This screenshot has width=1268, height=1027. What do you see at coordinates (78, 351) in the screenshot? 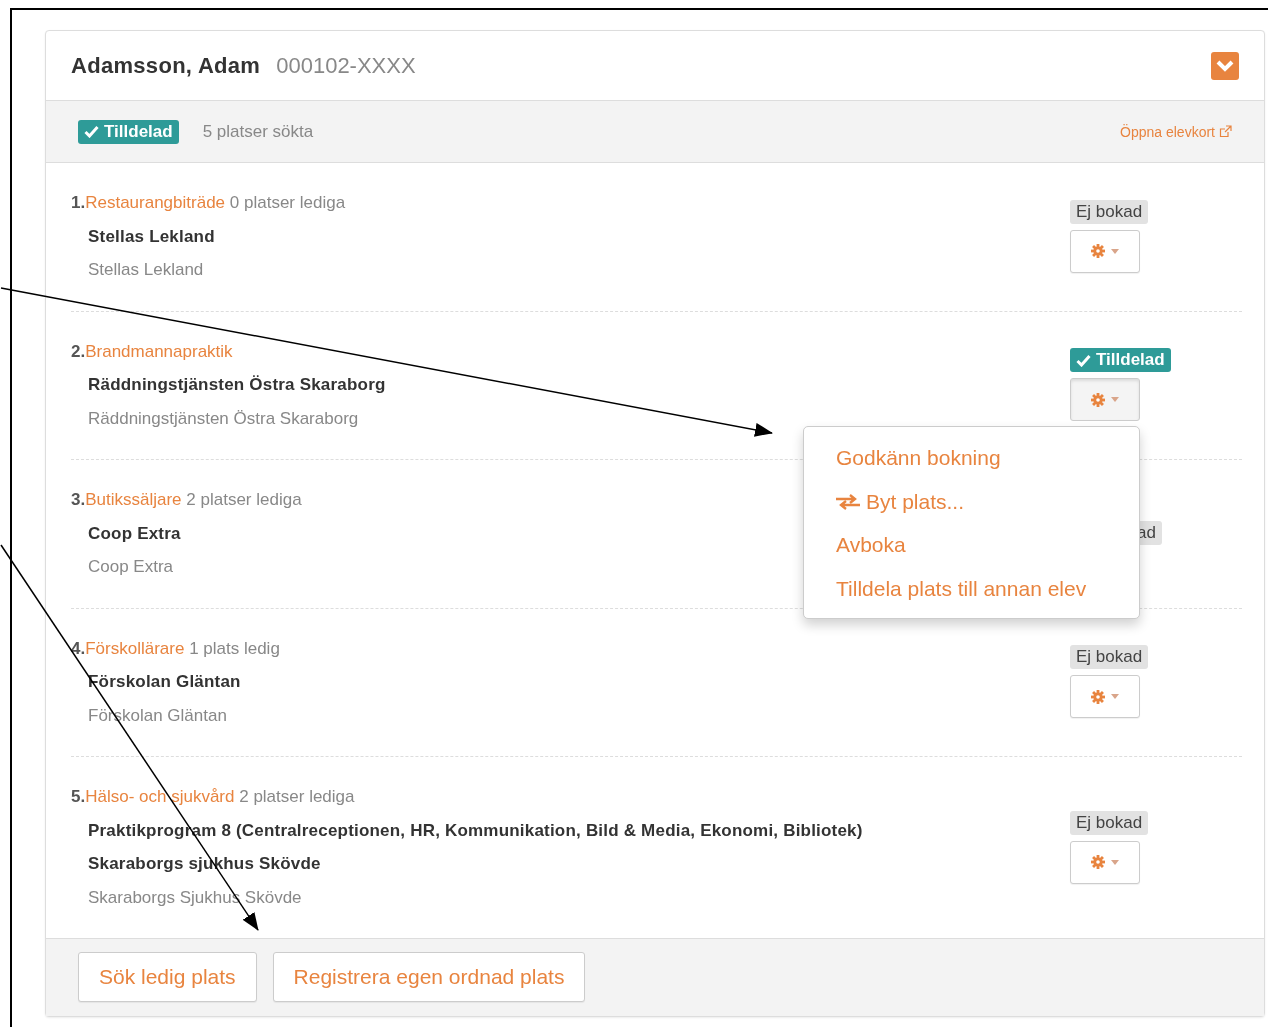
I see `place-number: 2.` at bounding box center [78, 351].